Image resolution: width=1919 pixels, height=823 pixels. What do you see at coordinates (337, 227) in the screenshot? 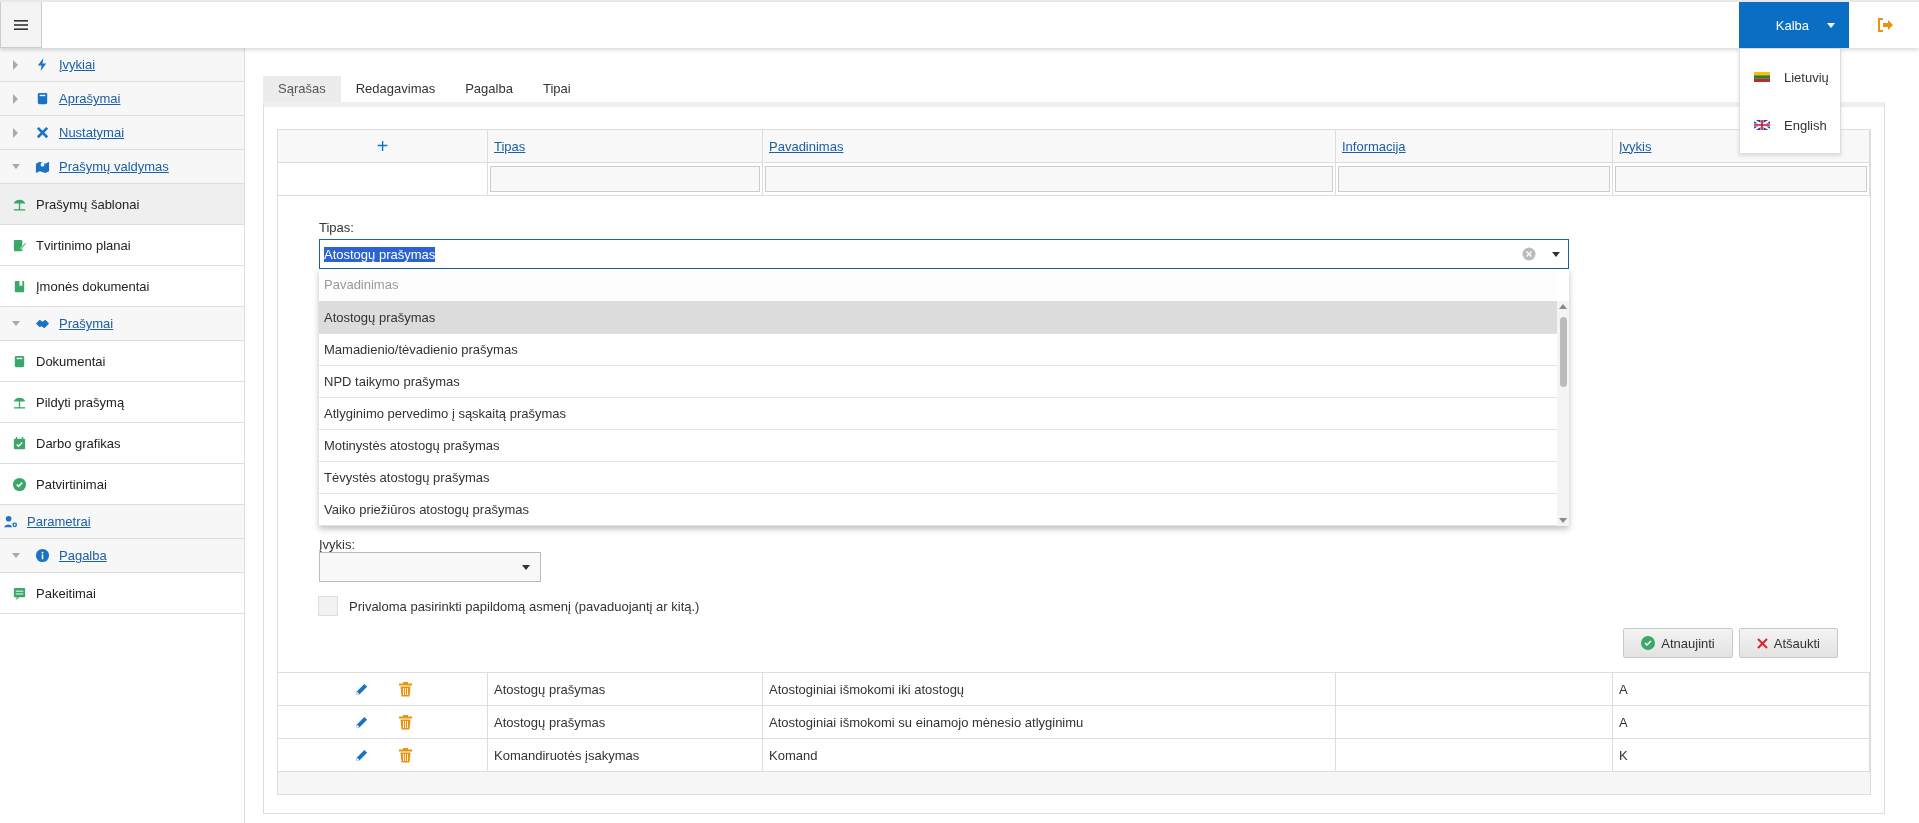
I see `field-label: Tipas:` at bounding box center [337, 227].